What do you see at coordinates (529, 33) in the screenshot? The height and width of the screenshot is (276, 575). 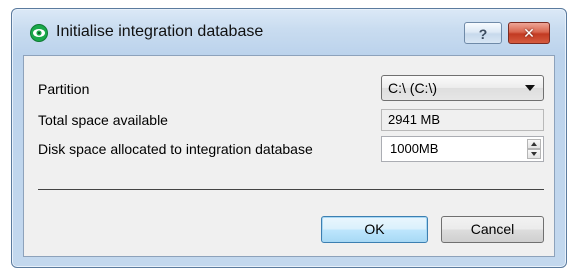 I see `close-button: ✕` at bounding box center [529, 33].